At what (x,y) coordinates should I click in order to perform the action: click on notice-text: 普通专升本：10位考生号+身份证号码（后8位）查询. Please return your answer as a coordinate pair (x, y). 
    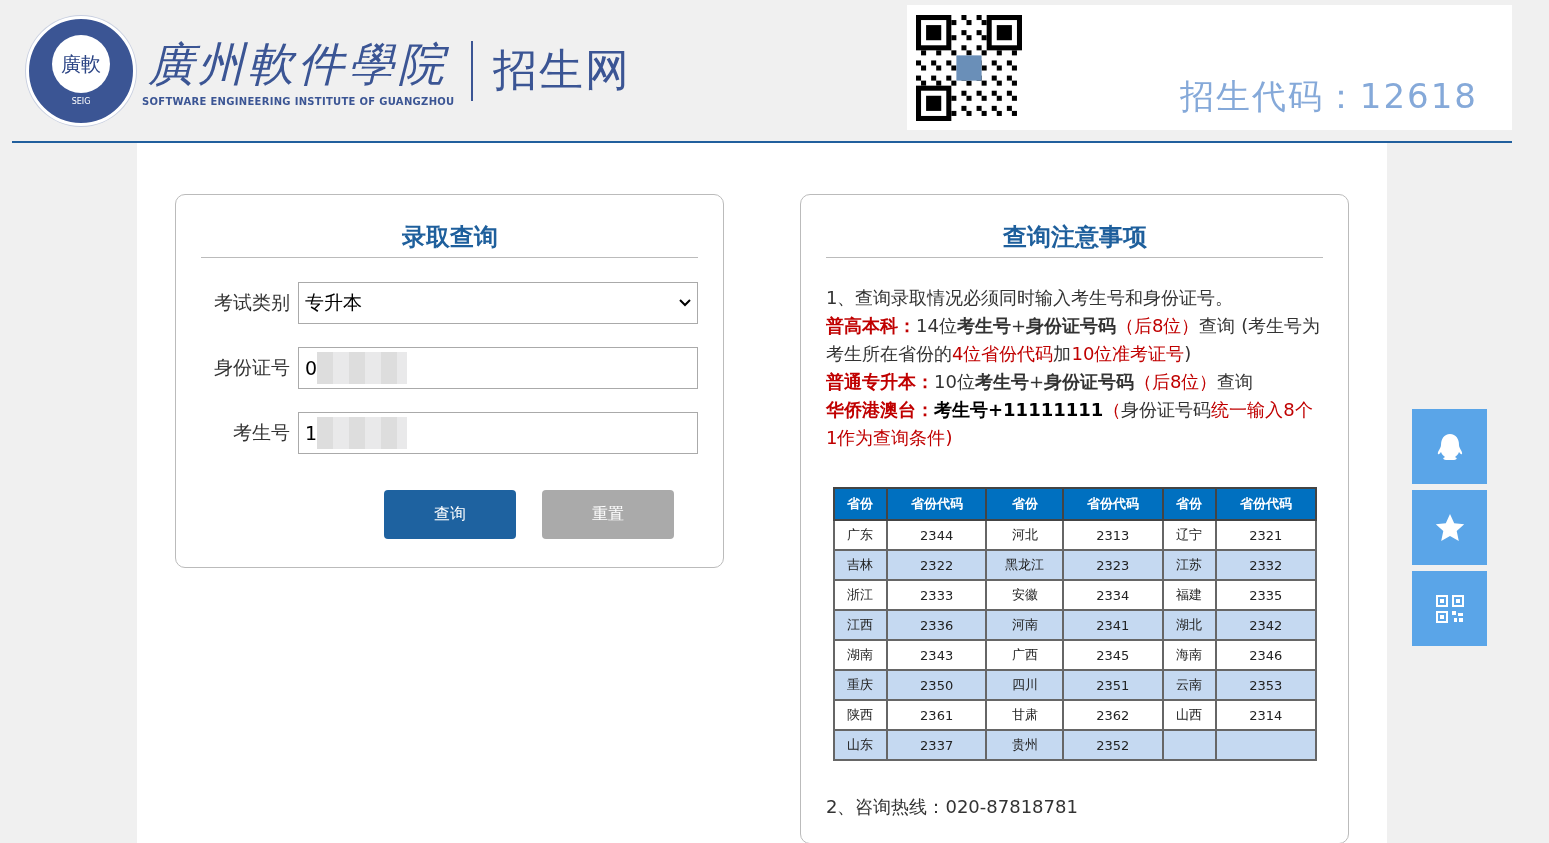
    Looking at the image, I should click on (1040, 382).